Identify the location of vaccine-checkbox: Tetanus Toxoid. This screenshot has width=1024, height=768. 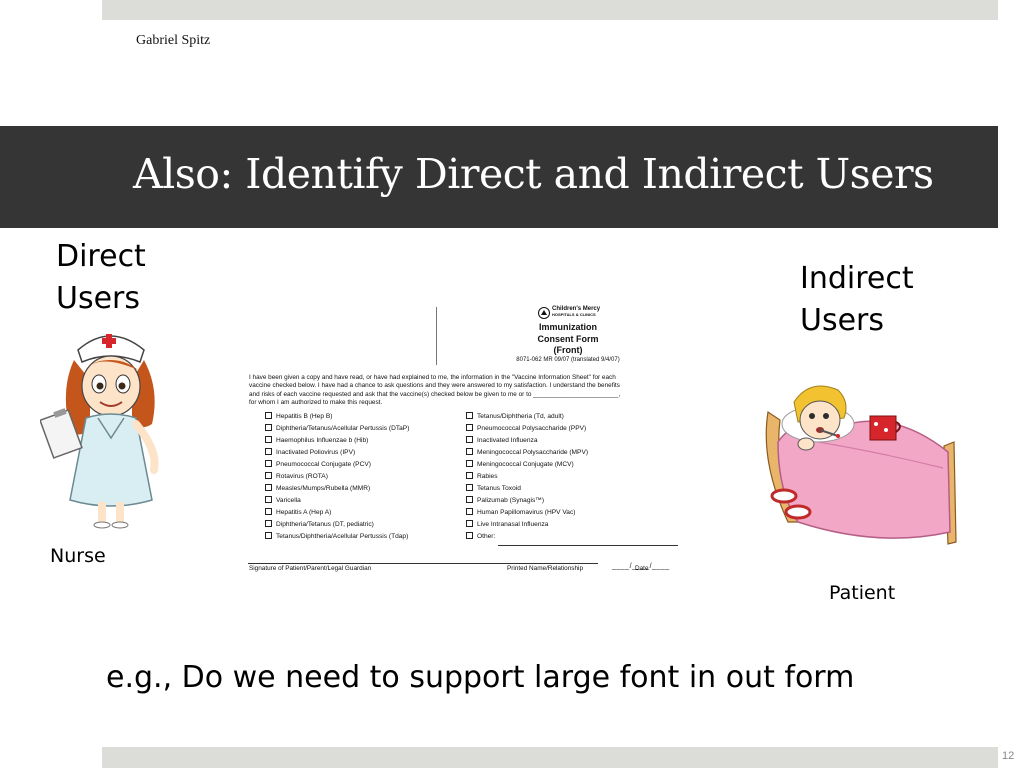
(527, 489).